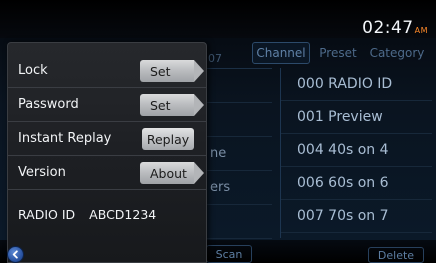 This screenshot has height=263, width=436. Describe the element at coordinates (107, 105) in the screenshot. I see `setting-row-password: Password Set` at that location.